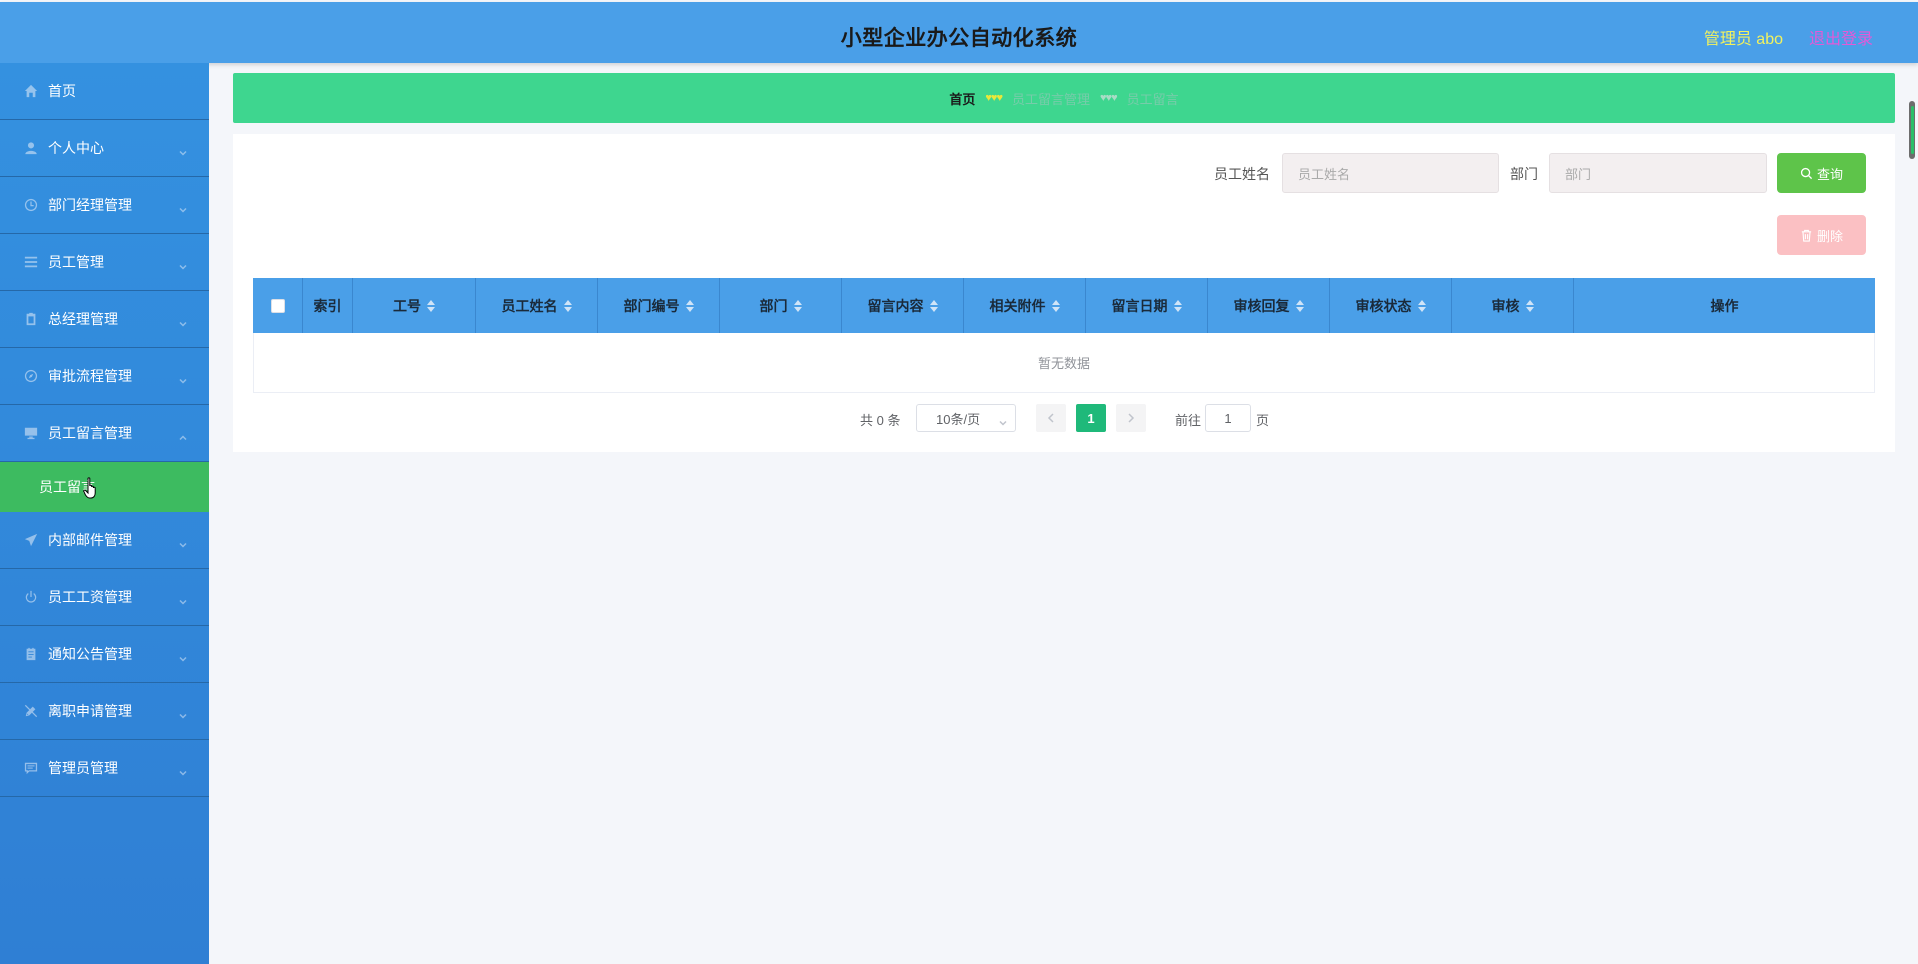  What do you see at coordinates (31, 91) in the screenshot?
I see `home-icon` at bounding box center [31, 91].